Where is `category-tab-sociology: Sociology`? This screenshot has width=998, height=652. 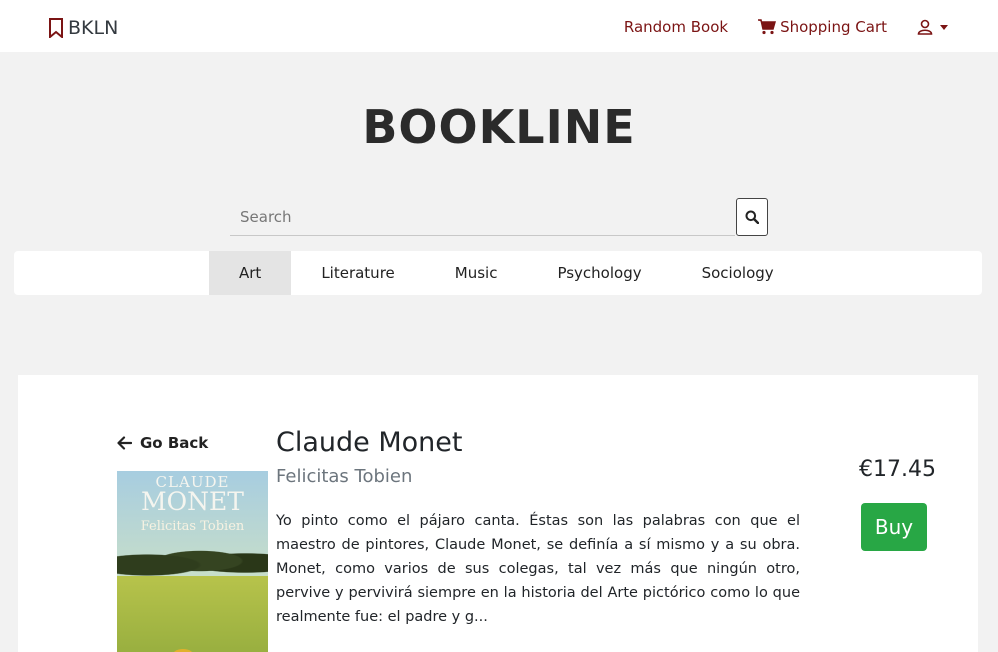
category-tab-sociology: Sociology is located at coordinates (738, 273).